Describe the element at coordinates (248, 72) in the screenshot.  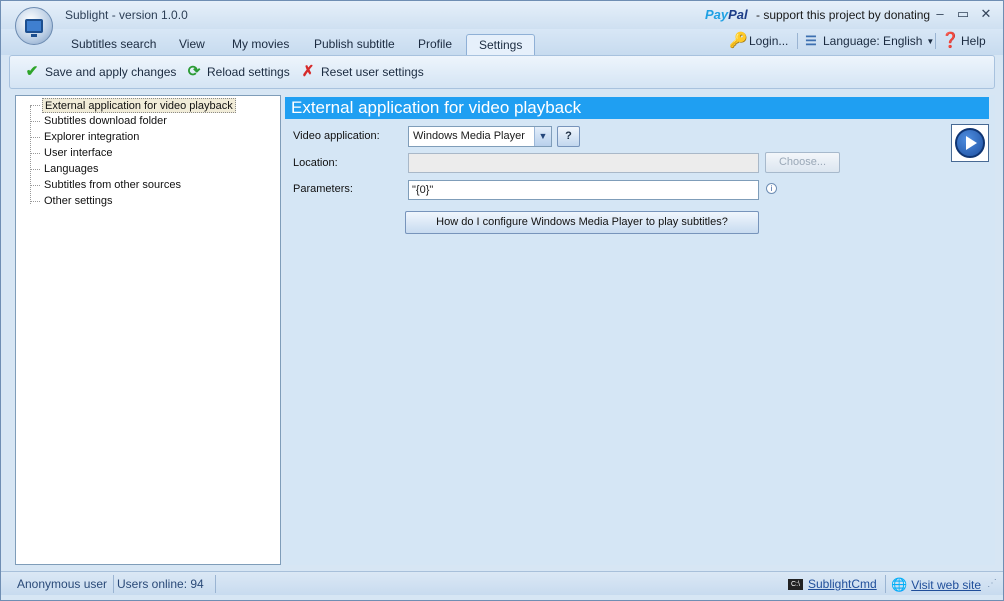
I see `reload-settings-label: Reload settings` at that location.